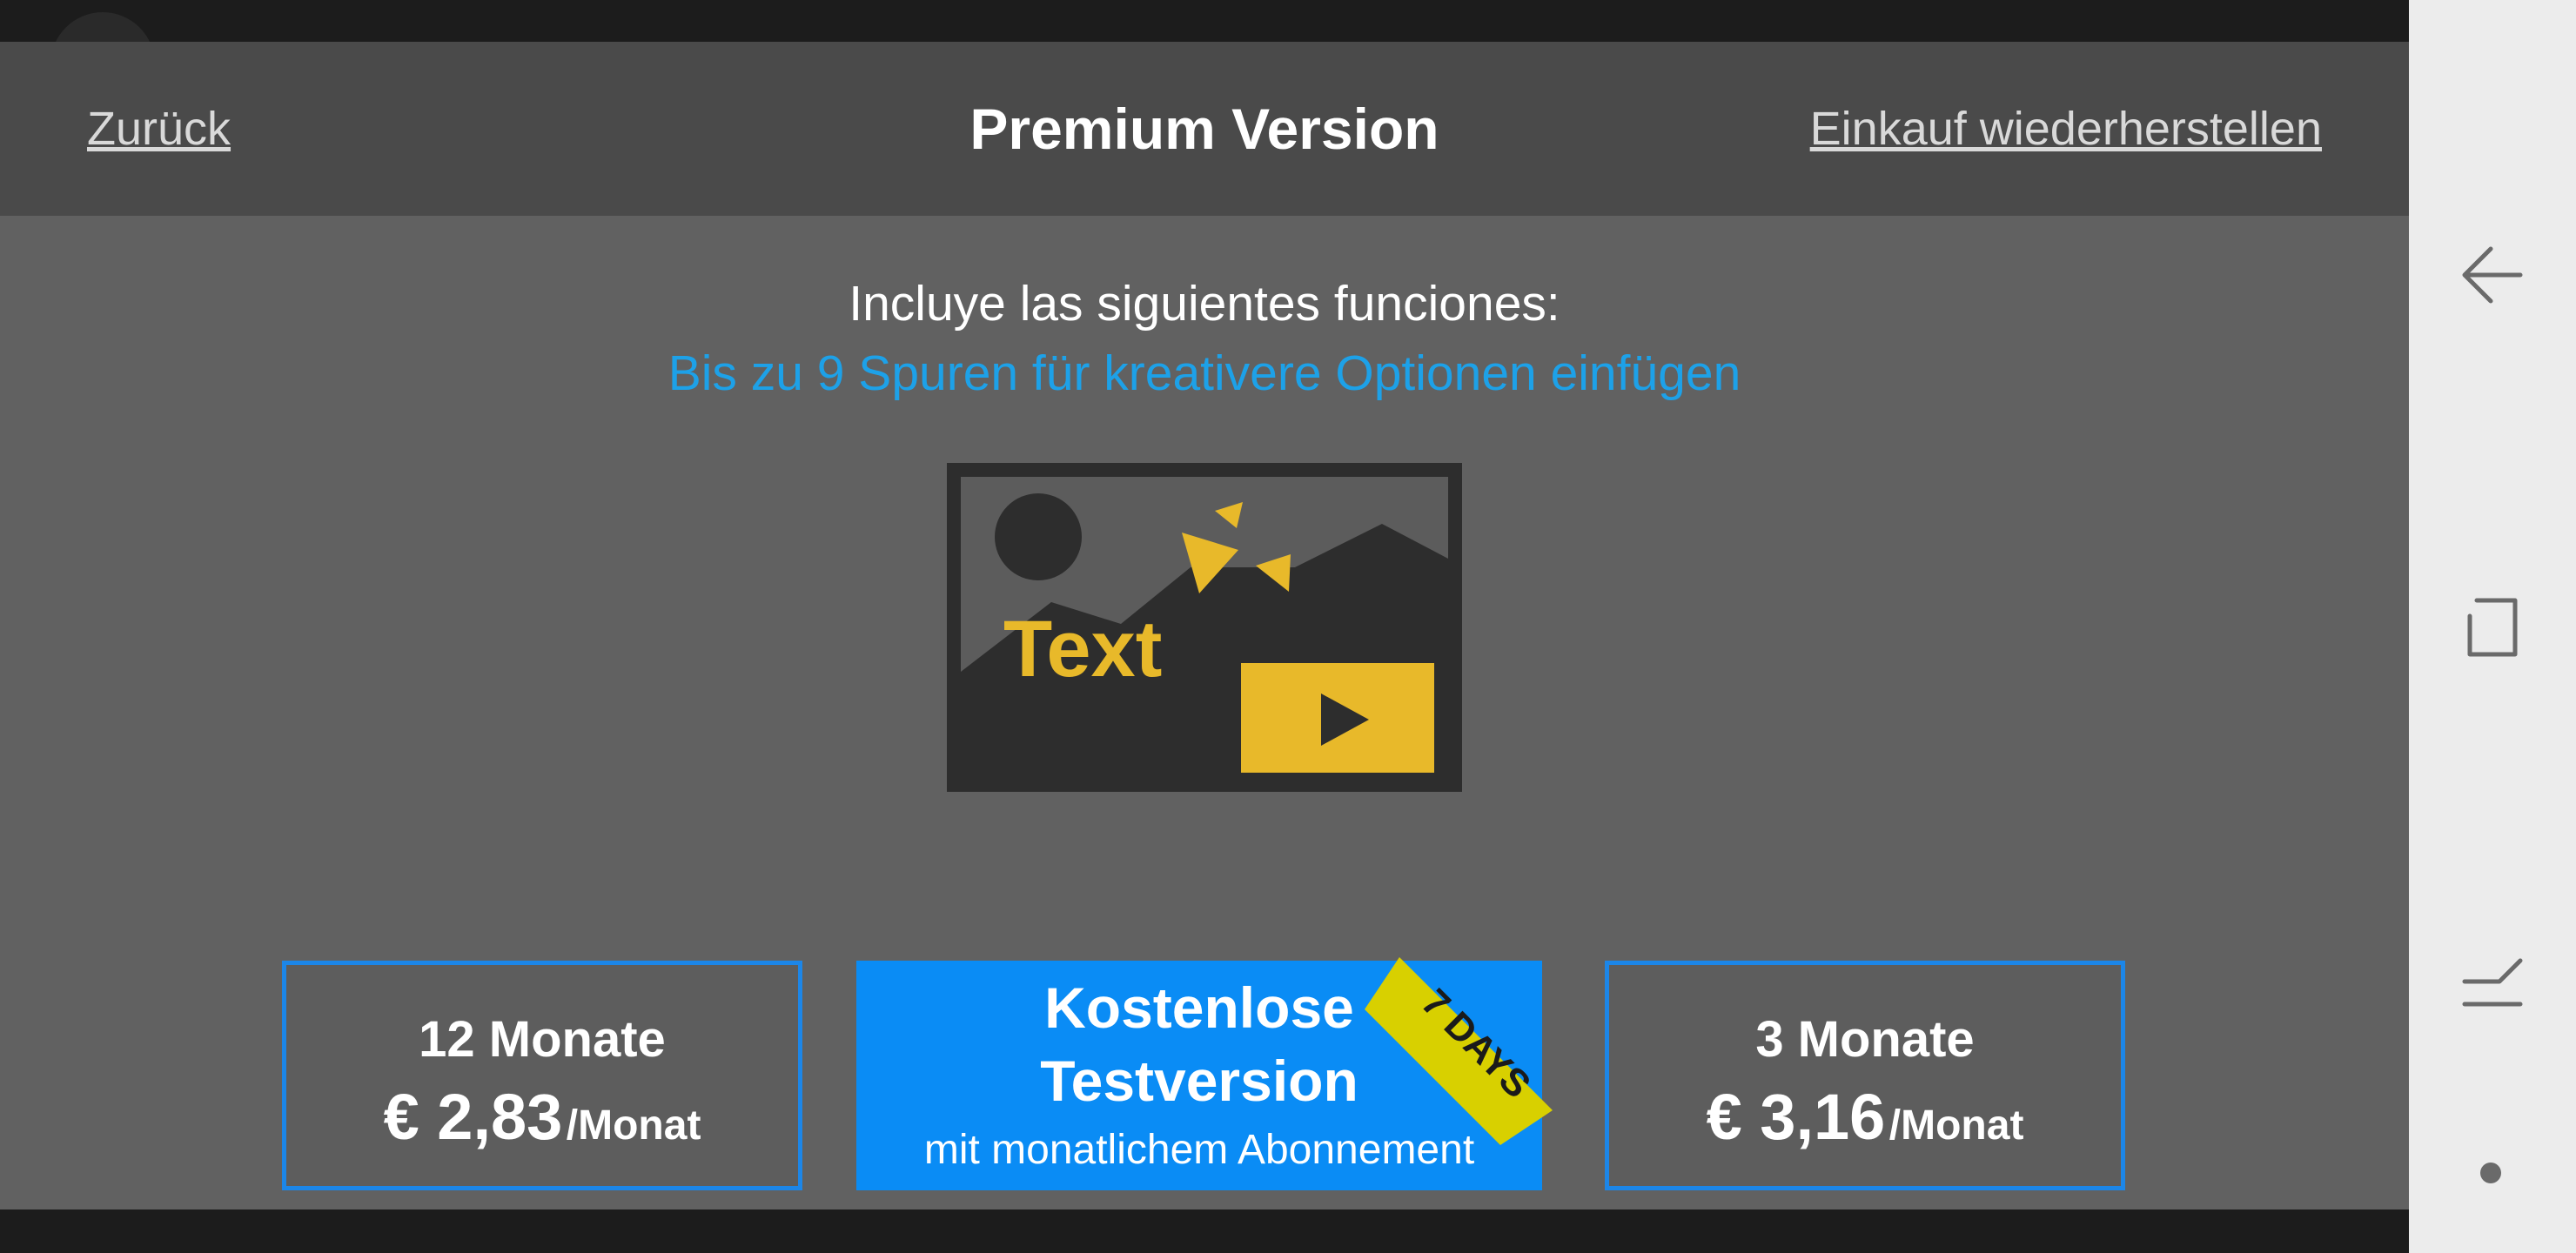 The width and height of the screenshot is (2576, 1253). What do you see at coordinates (1865, 1039) in the screenshot?
I see `plan-name: 3 Monate` at bounding box center [1865, 1039].